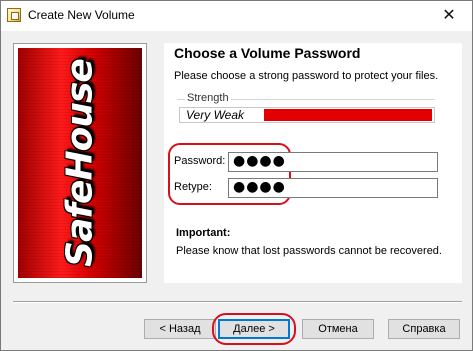 The width and height of the screenshot is (473, 351). I want to click on password-row: Password: ●●●●, so click(309, 162).